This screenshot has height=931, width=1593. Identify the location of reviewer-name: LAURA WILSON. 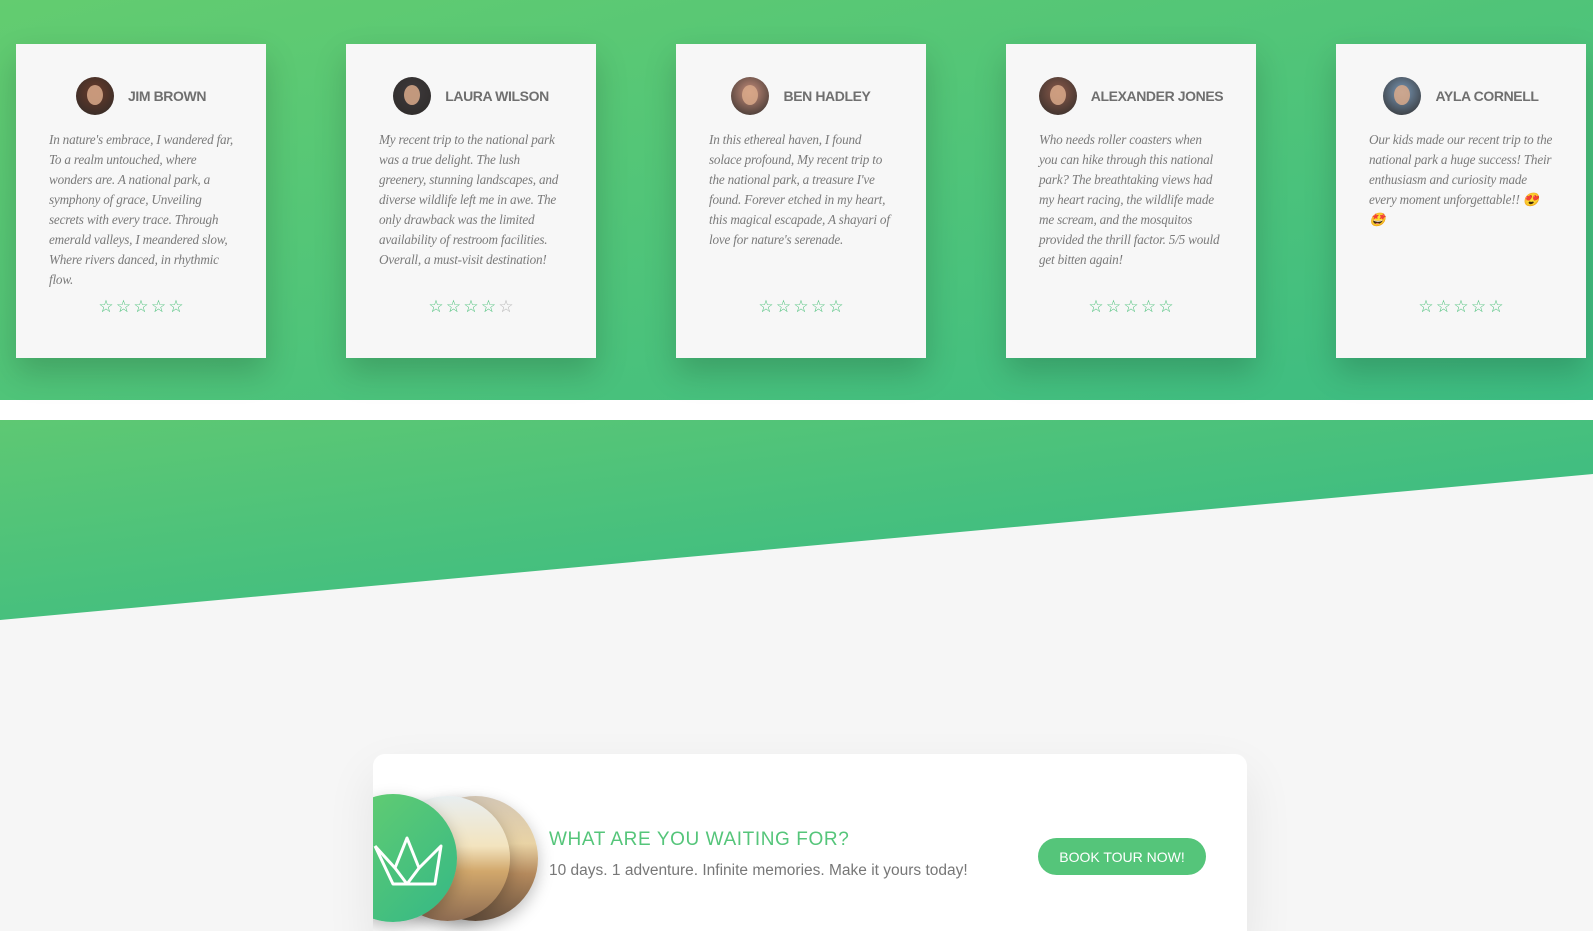
(497, 96).